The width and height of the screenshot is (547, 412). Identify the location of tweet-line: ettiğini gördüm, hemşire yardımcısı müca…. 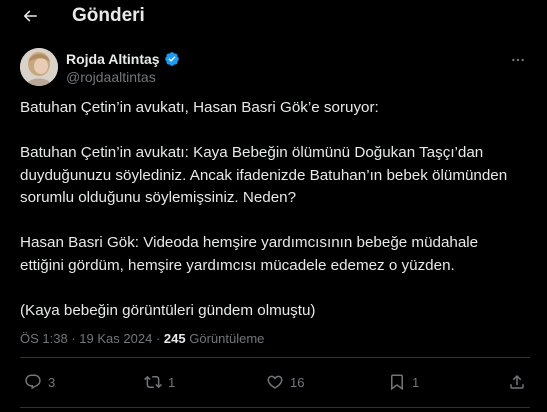
(237, 265).